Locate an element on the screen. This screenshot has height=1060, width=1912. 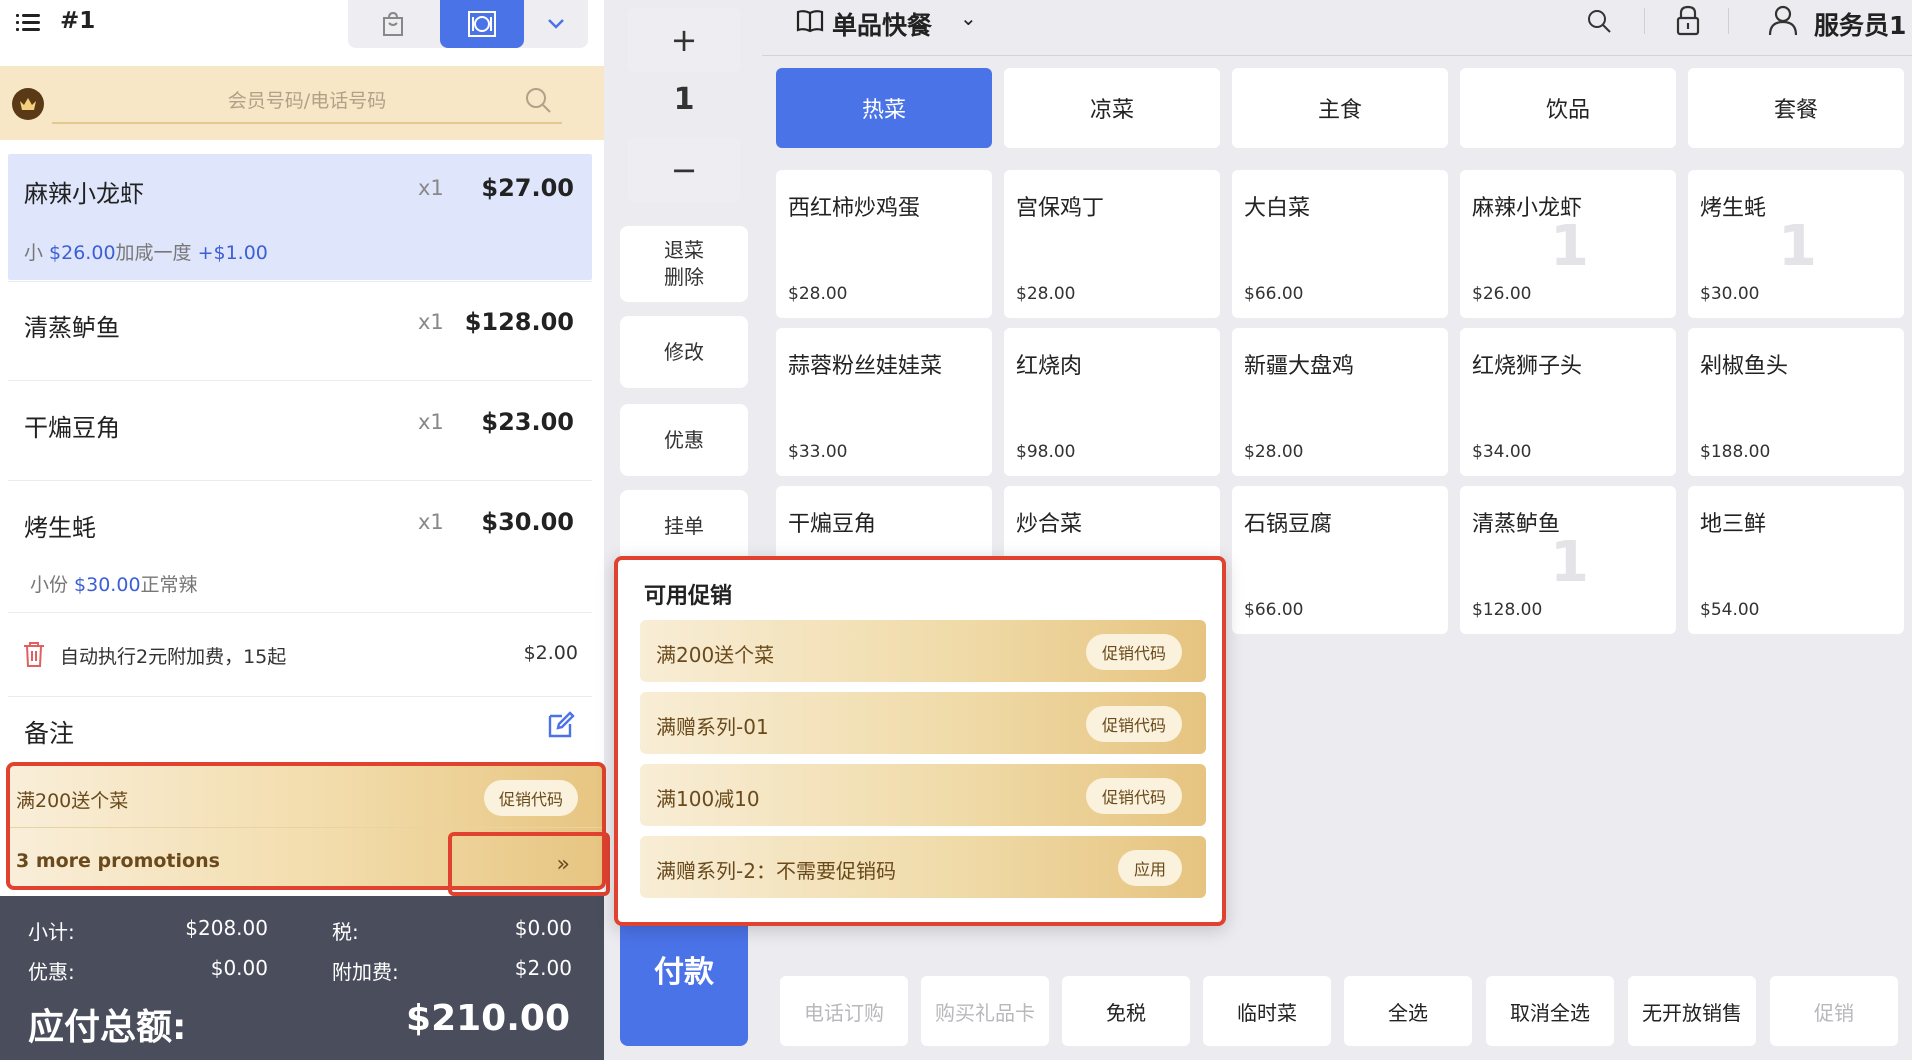
product-card: 红烧狮子头 $34.00 is located at coordinates (1568, 402).